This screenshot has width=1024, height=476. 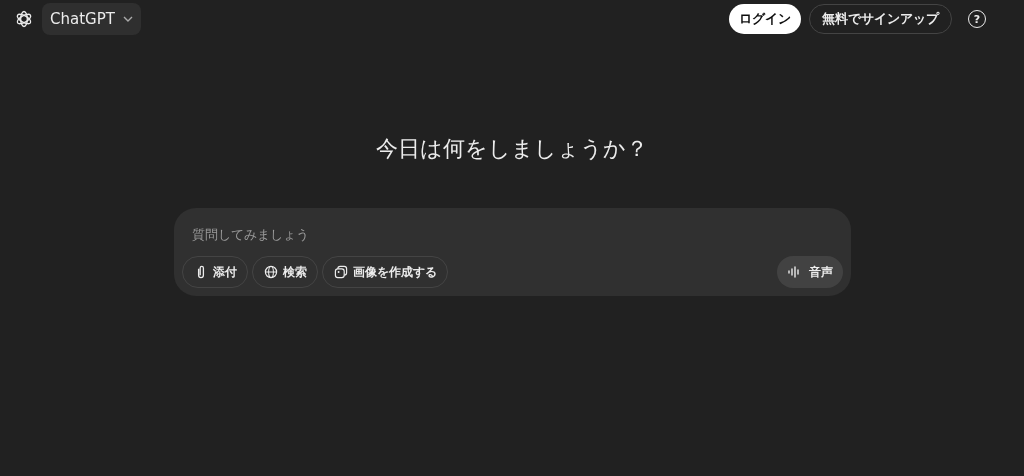 What do you see at coordinates (809, 272) in the screenshot?
I see `voice-button: 音声` at bounding box center [809, 272].